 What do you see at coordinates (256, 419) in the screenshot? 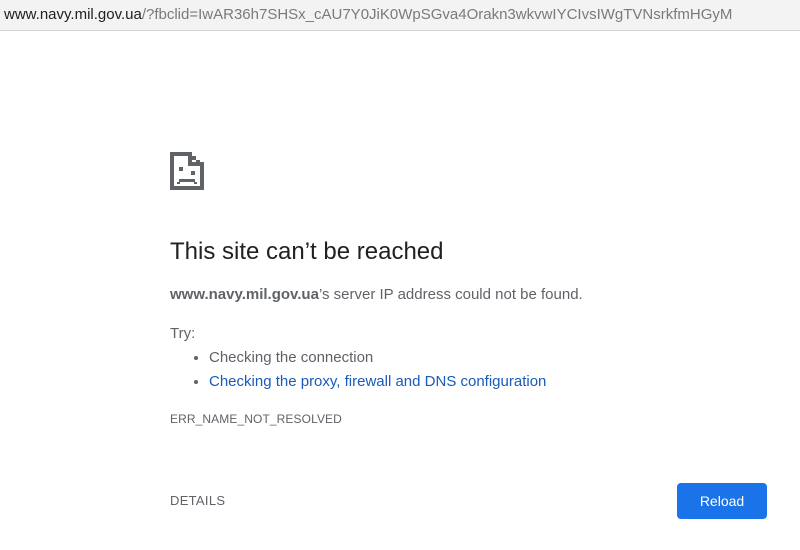
I see `error-code: ERR_NAME_NOT_RESOLVED` at bounding box center [256, 419].